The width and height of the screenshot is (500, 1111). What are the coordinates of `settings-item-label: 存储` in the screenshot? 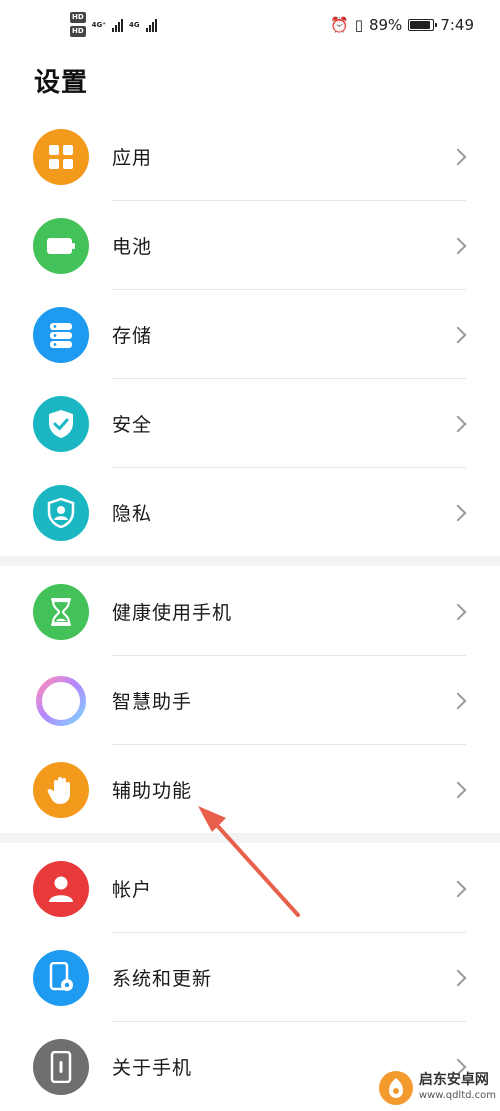 It's located at (132, 336).